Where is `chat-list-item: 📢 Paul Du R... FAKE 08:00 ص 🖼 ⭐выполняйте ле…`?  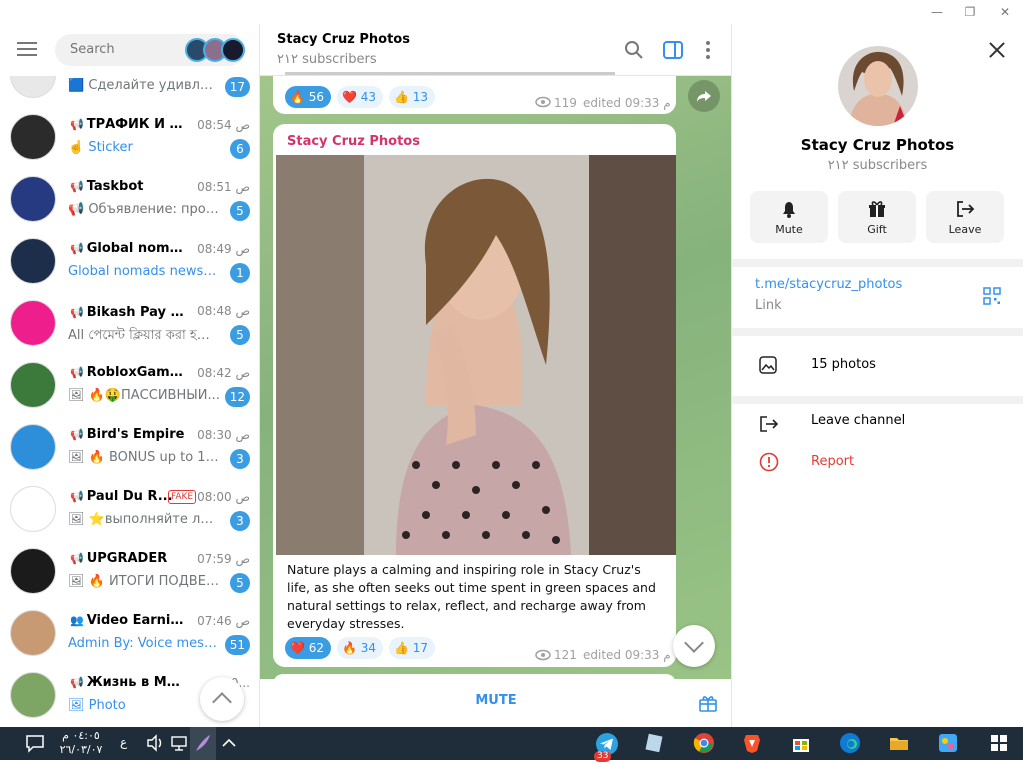 chat-list-item: 📢 Paul Du R... FAKE 08:00 ص 🖼 ⭐выполняйте ле… is located at coordinates (129, 509).